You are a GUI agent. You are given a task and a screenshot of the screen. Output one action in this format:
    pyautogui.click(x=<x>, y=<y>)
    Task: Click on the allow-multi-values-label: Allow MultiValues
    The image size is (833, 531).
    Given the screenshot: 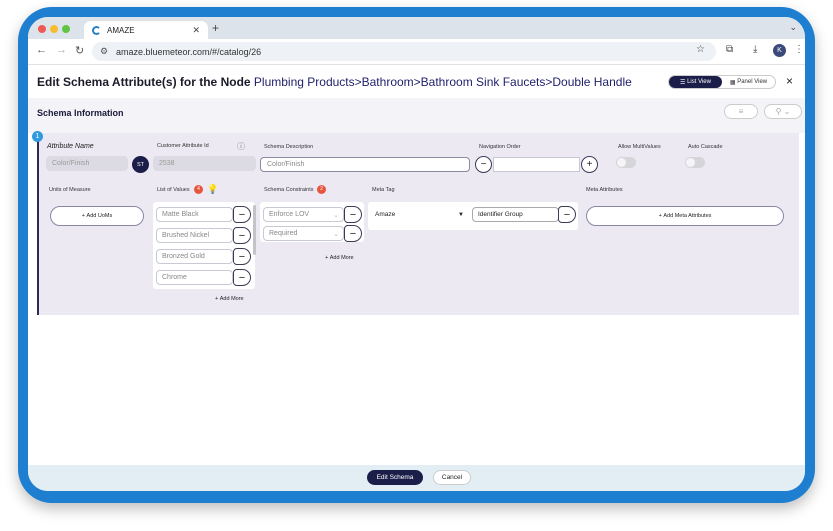 What is the action you would take?
    pyautogui.click(x=639, y=147)
    